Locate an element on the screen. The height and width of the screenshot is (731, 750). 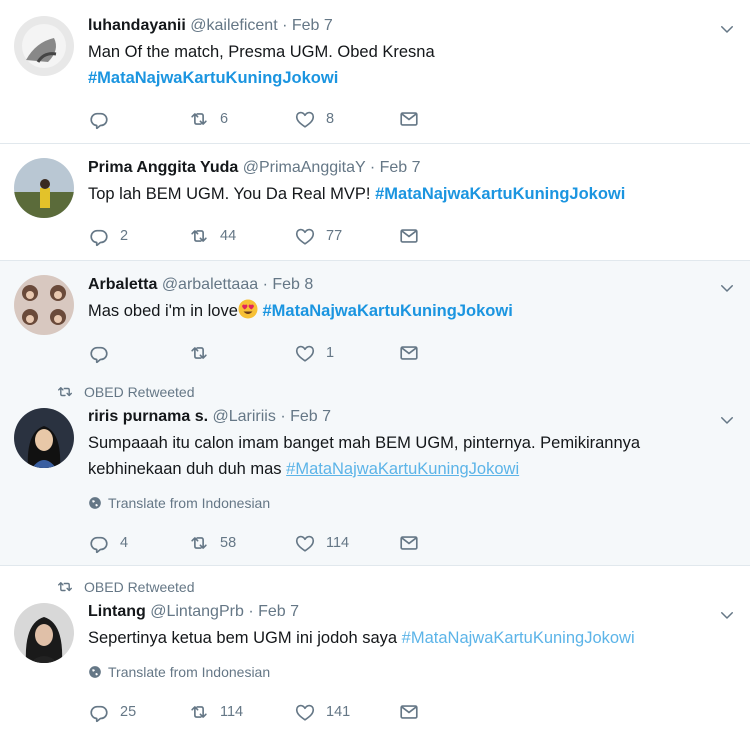
heart-eyes-emoji is located at coordinates (248, 309).